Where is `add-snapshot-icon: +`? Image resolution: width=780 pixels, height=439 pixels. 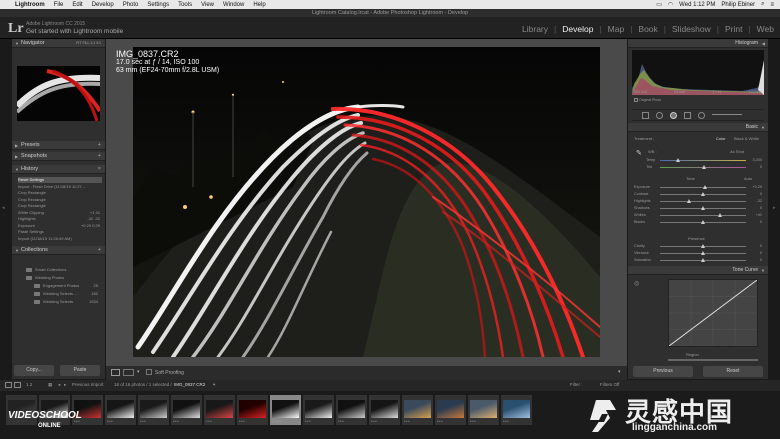 add-snapshot-icon: + is located at coordinates (99, 156).